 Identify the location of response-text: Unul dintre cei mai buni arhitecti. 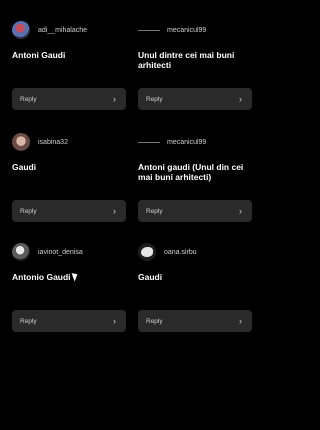
(186, 60).